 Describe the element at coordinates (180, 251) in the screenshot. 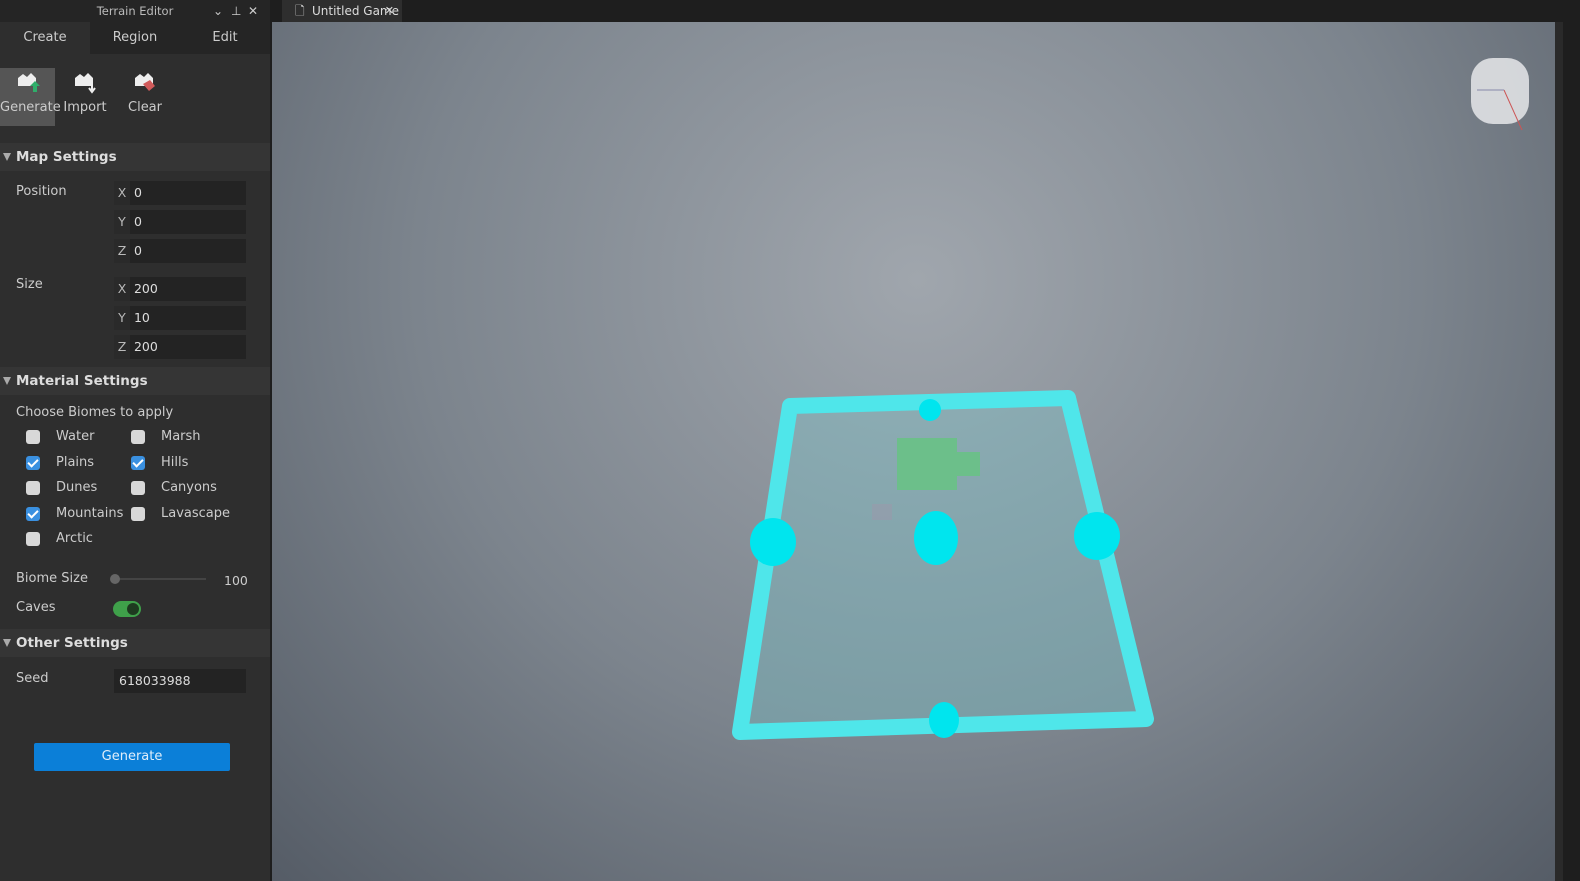

I see `position-z-input: Z 0` at that location.